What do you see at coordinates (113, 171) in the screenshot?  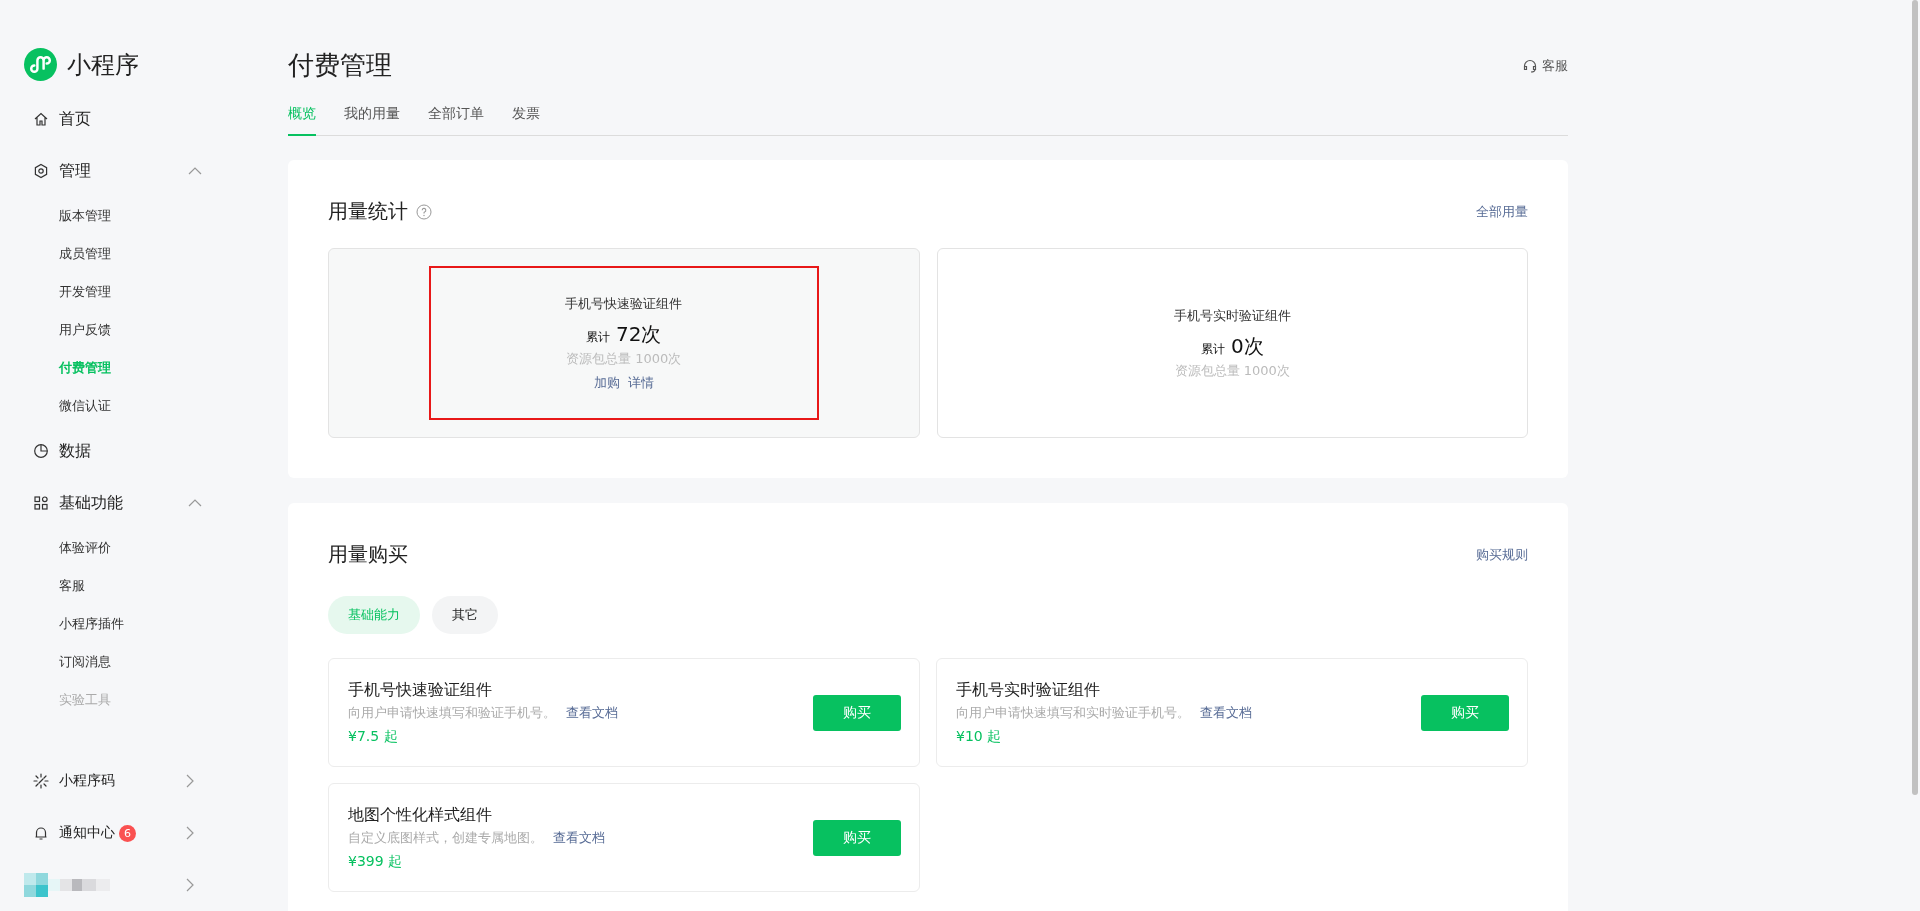 I see `nav-item: 管理` at bounding box center [113, 171].